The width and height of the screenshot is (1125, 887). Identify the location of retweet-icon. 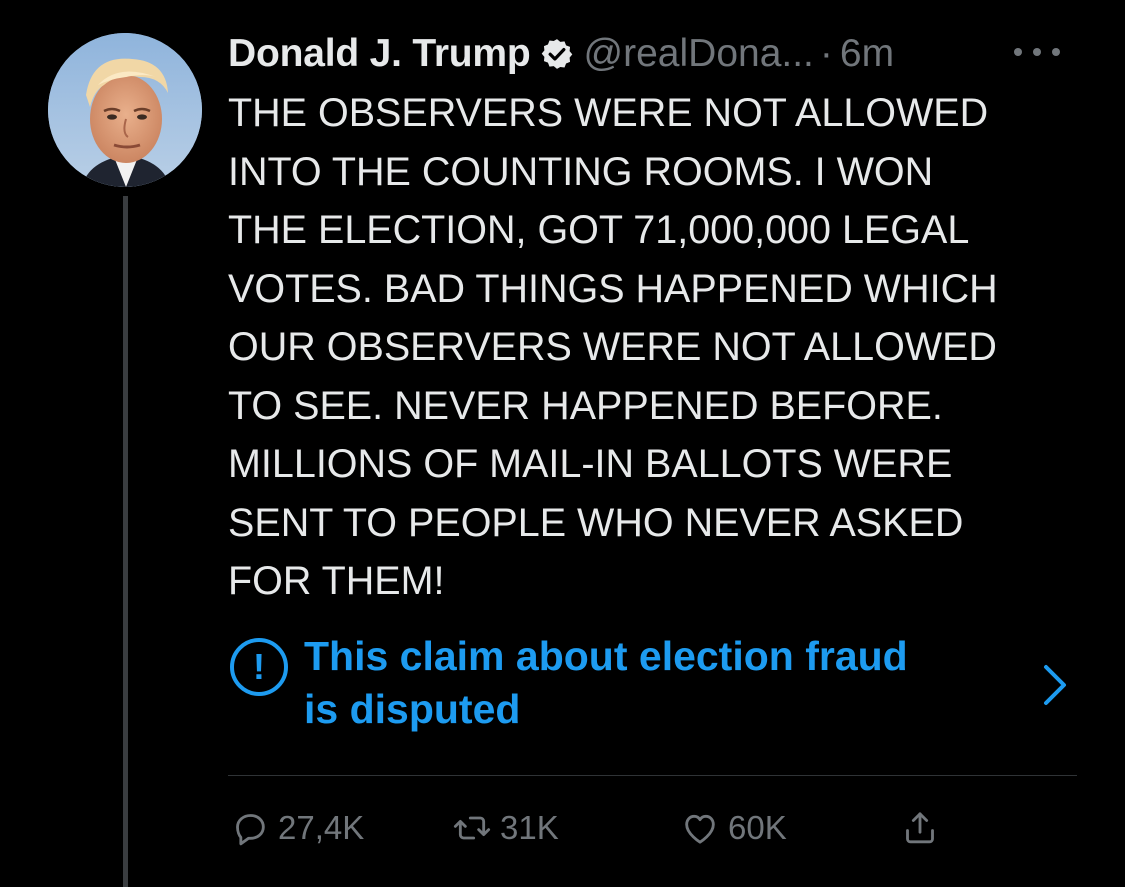
(472, 828).